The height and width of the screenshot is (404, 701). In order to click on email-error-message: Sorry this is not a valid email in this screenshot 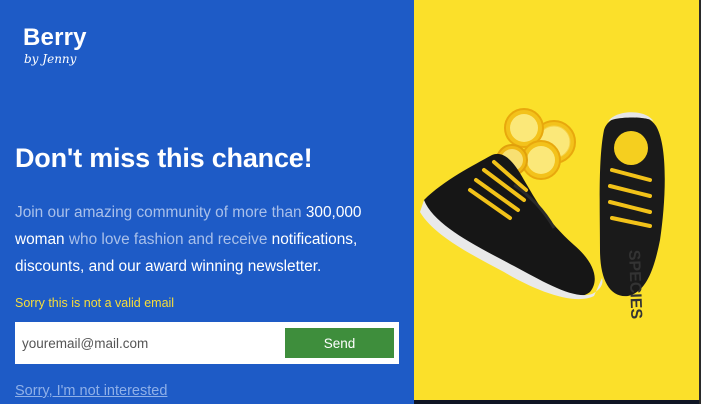, I will do `click(95, 303)`.